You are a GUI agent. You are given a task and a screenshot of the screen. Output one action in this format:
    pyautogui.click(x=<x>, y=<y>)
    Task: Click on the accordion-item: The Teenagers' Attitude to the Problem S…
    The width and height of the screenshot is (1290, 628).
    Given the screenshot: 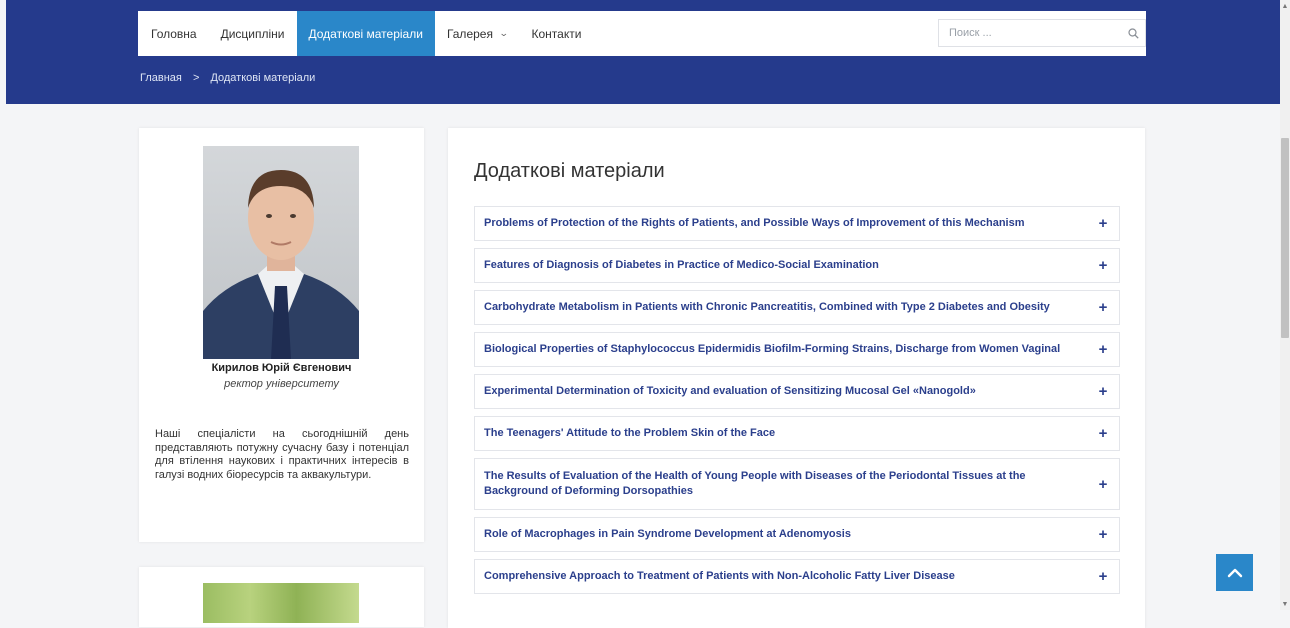 What is the action you would take?
    pyautogui.click(x=797, y=433)
    